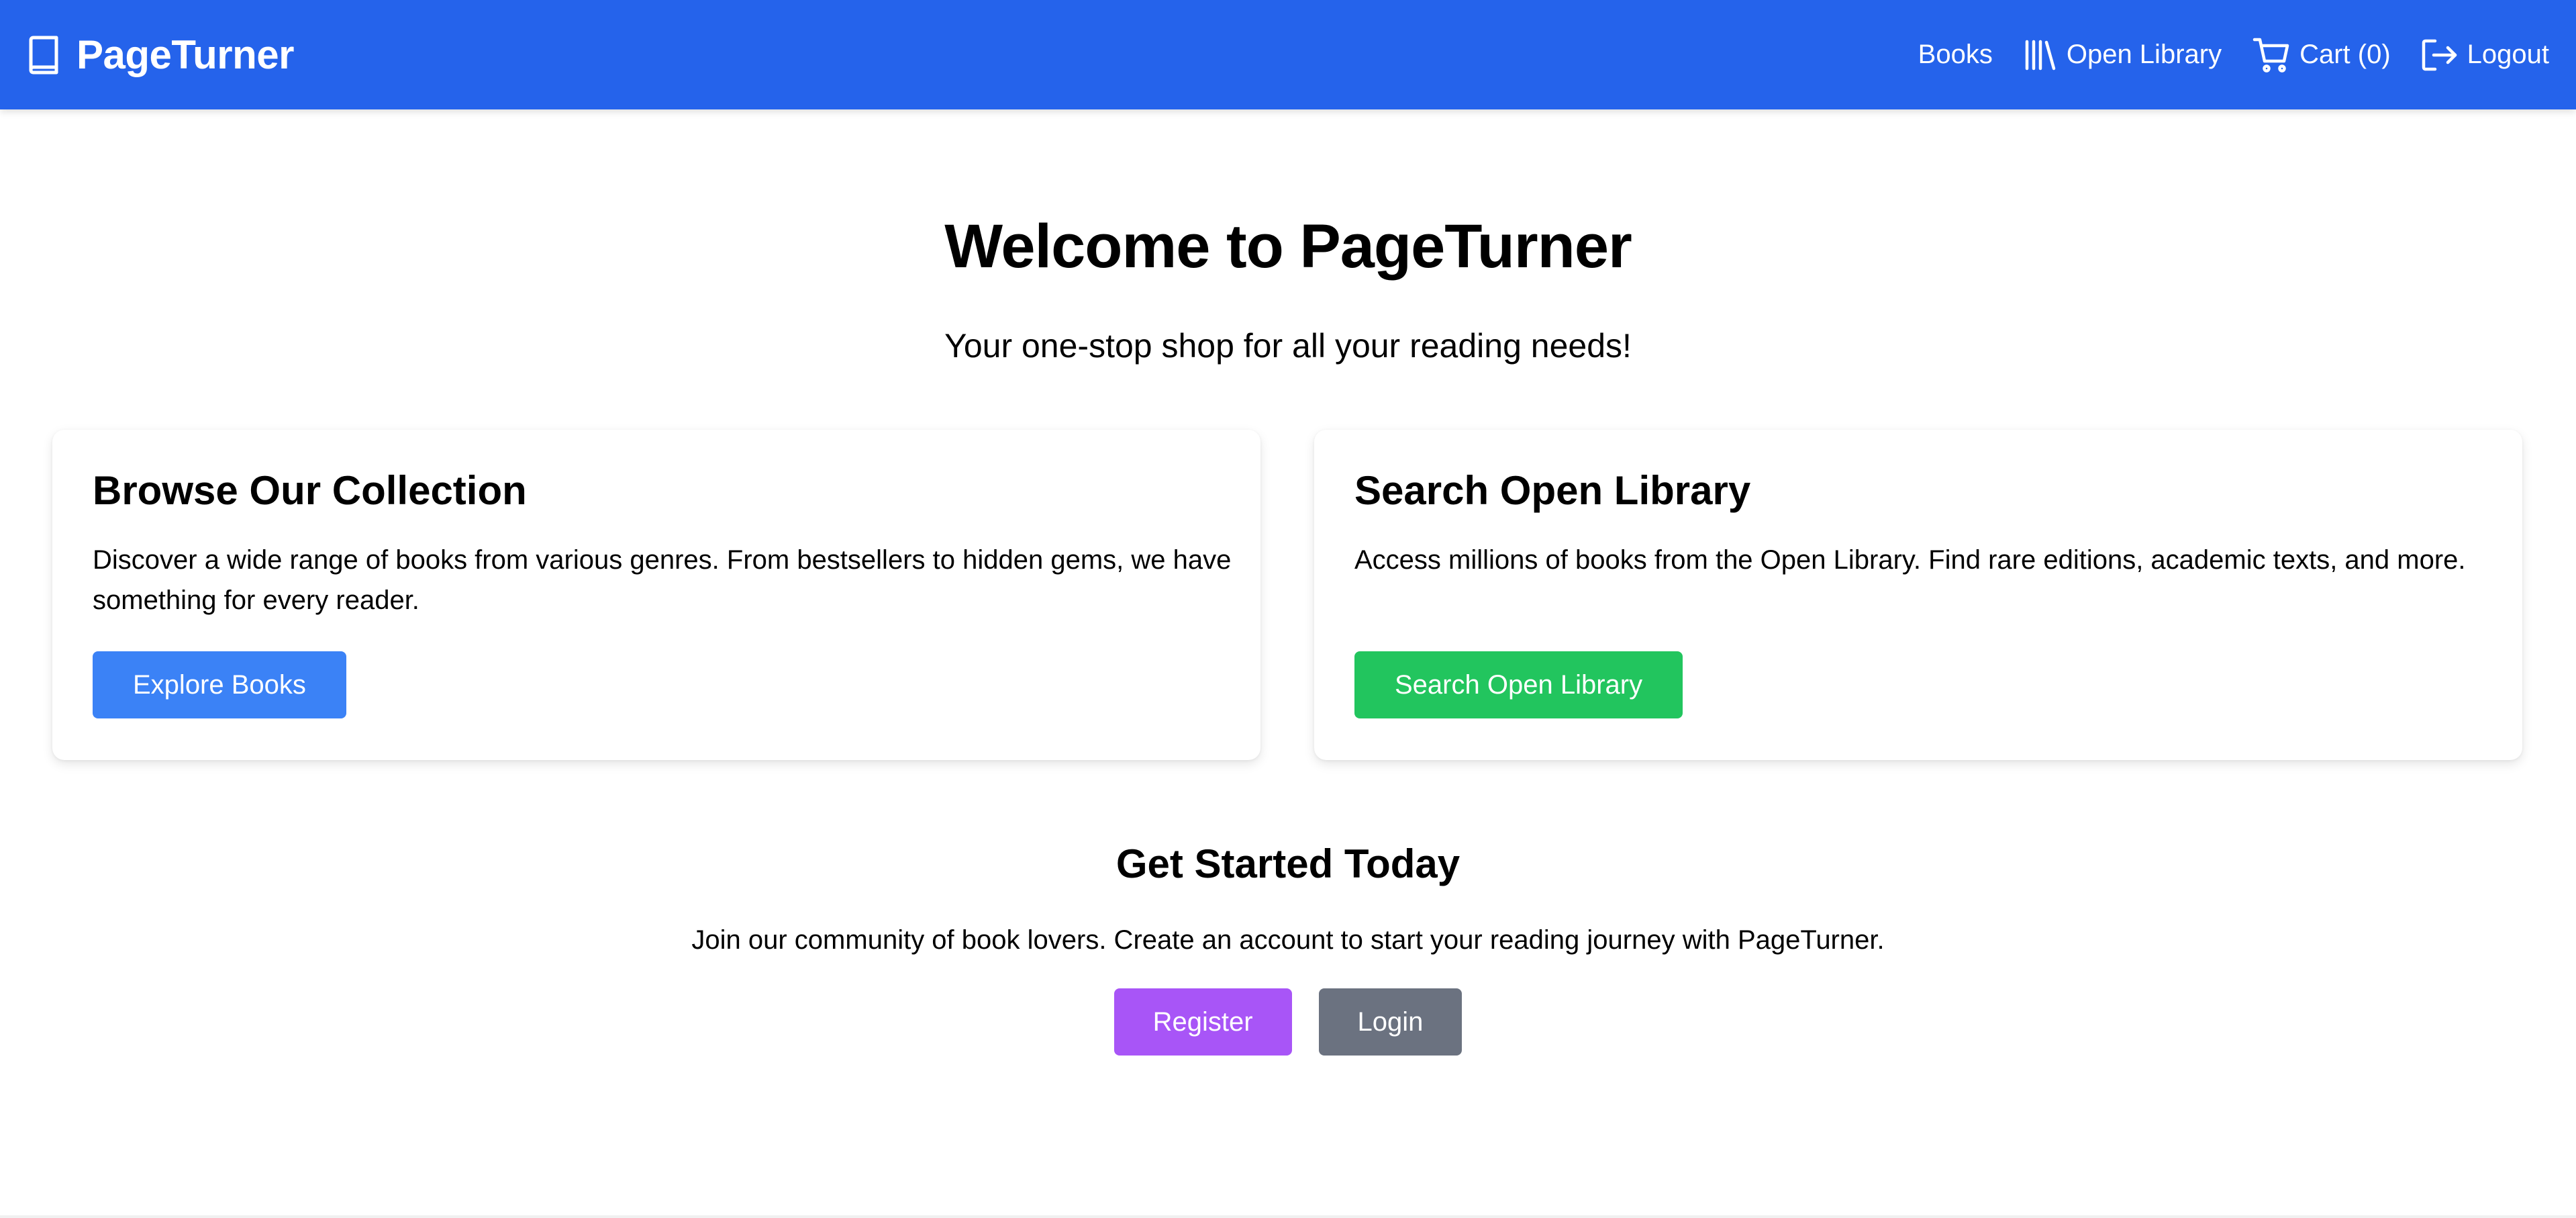  What do you see at coordinates (185, 55) in the screenshot?
I see `brand-title: PageTurner` at bounding box center [185, 55].